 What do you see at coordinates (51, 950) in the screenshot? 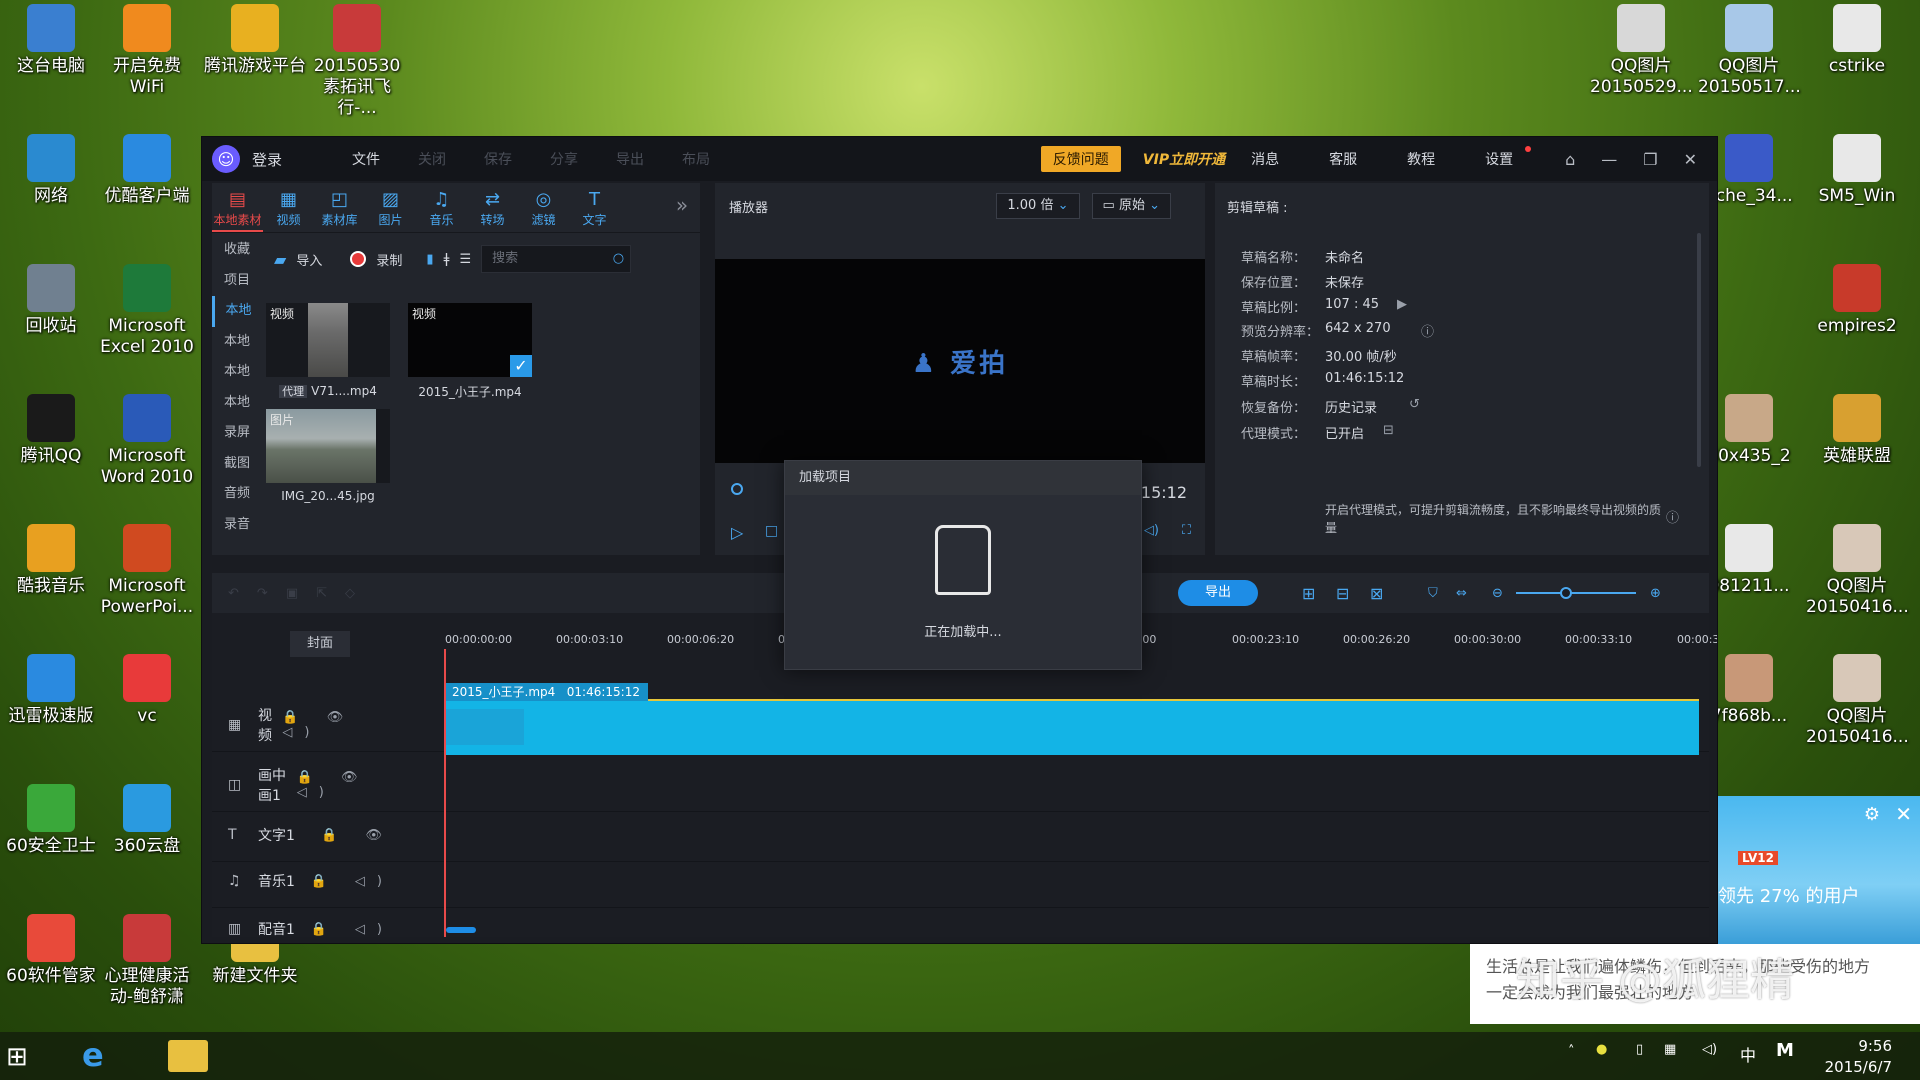
I see `desktop-icon: 60软件管家` at bounding box center [51, 950].